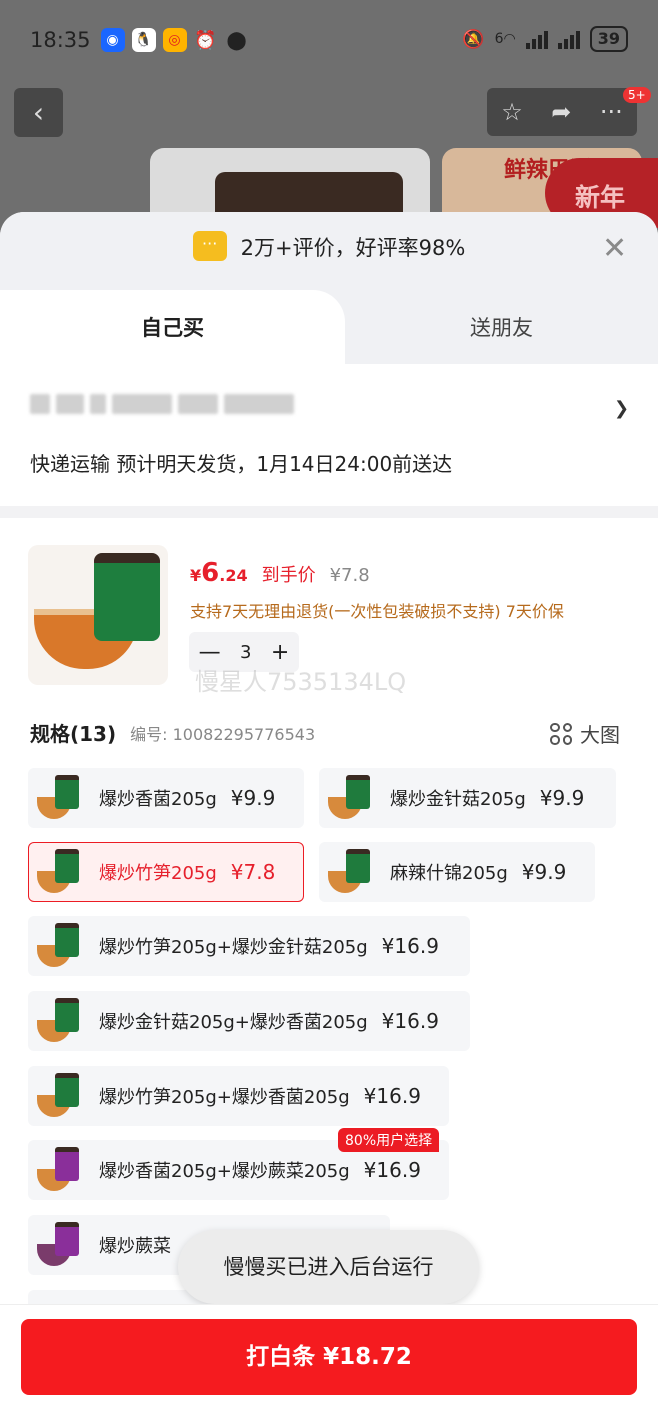 The height and width of the screenshot is (1416, 658). What do you see at coordinates (245, 652) in the screenshot?
I see `quantity-value: 3` at bounding box center [245, 652].